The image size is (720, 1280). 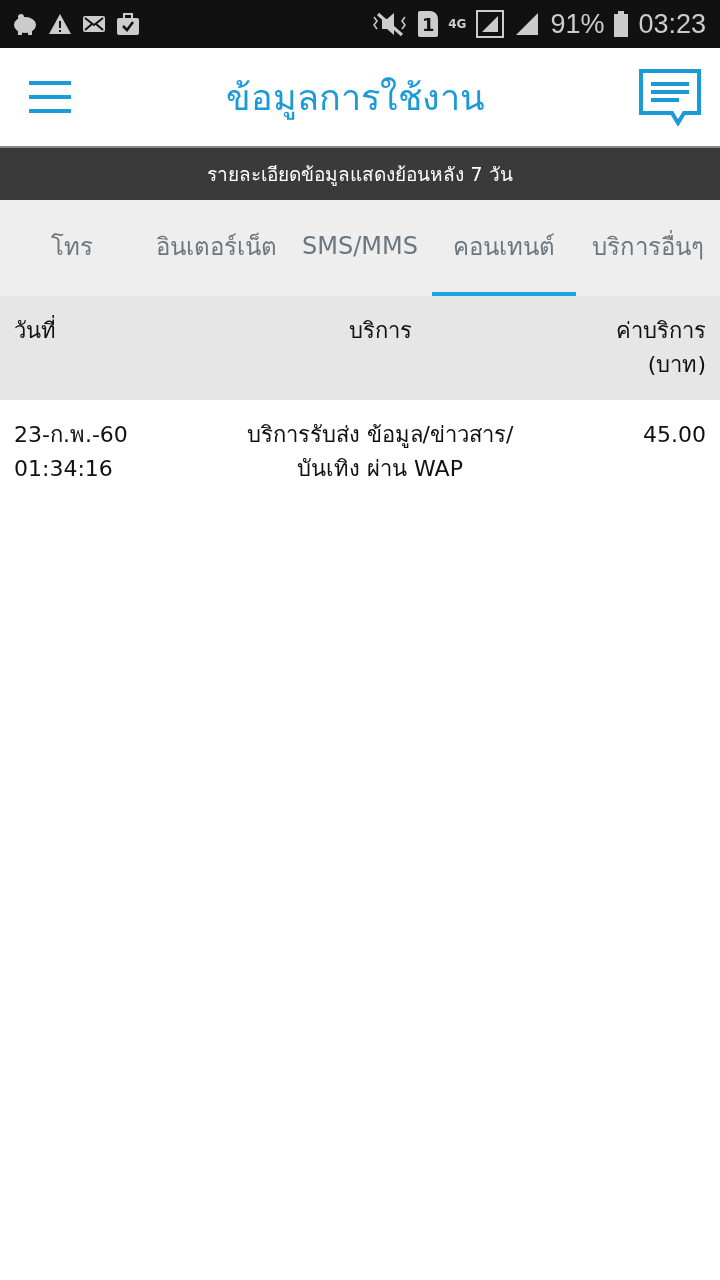 What do you see at coordinates (94, 24) in the screenshot?
I see `mail-icon` at bounding box center [94, 24].